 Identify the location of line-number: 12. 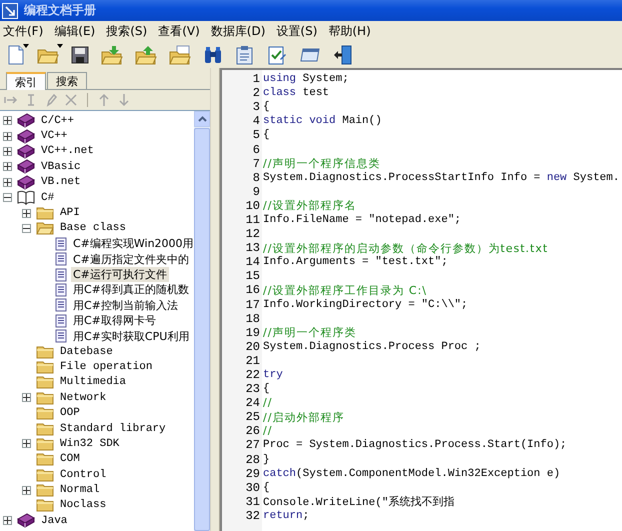
(252, 234).